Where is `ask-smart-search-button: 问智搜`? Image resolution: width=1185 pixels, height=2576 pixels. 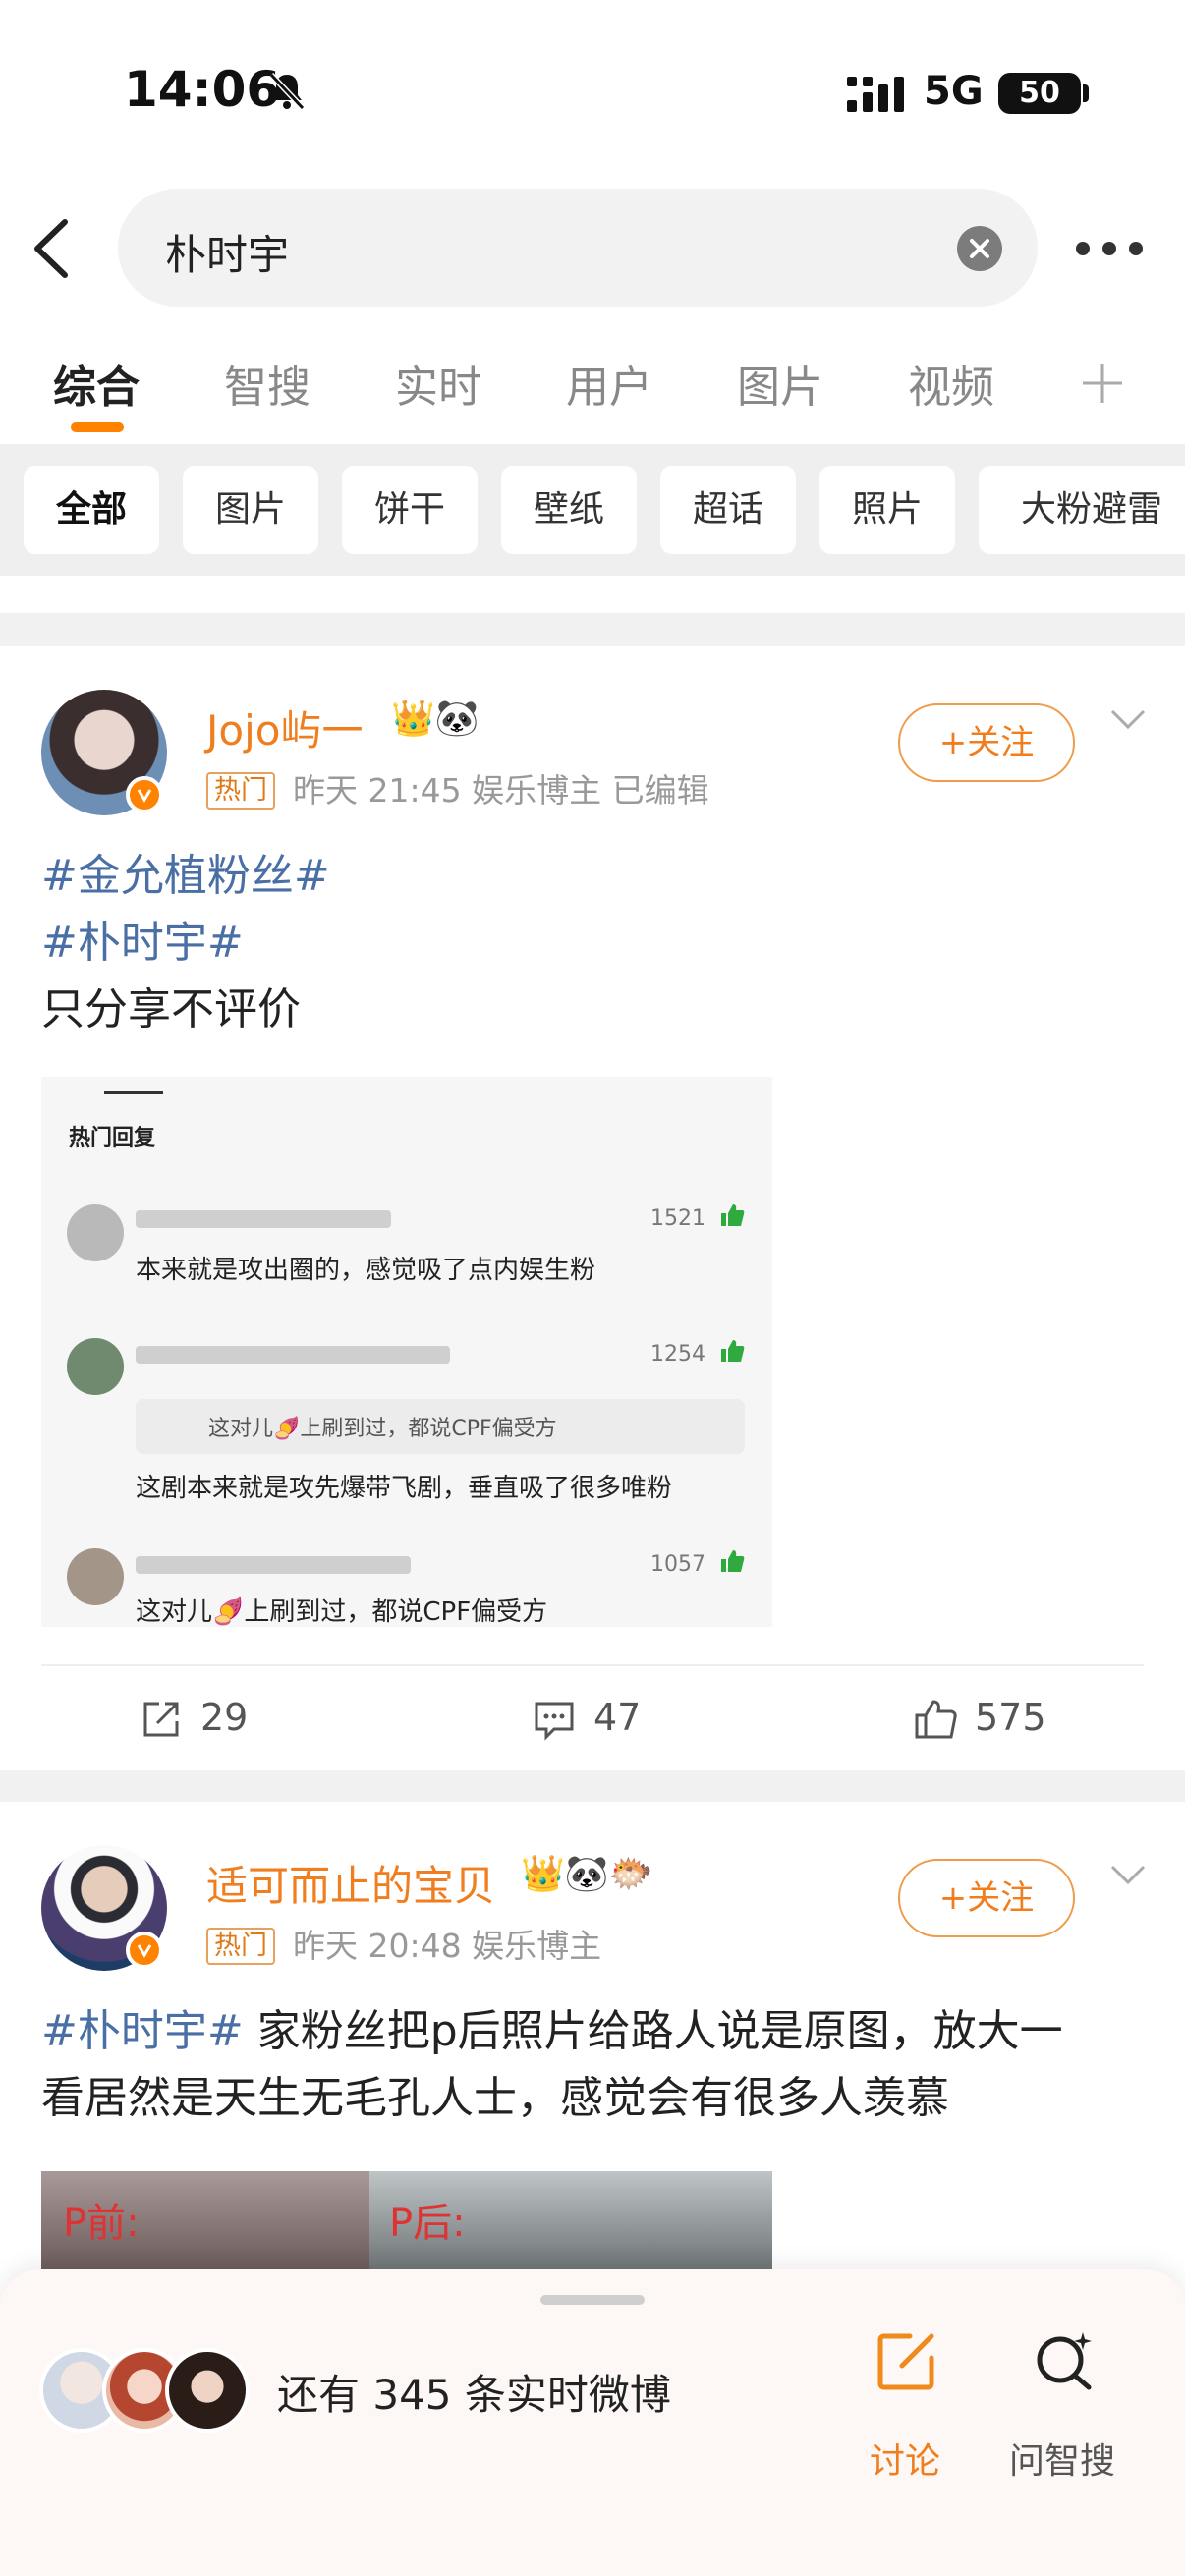 ask-smart-search-button: 问智搜 is located at coordinates (1062, 2409).